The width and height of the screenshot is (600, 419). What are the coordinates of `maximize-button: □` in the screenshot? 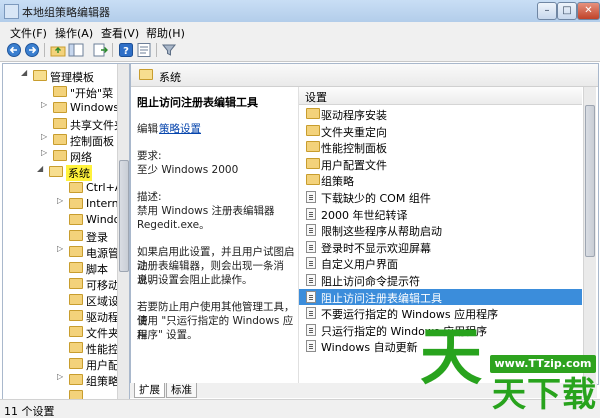 It's located at (567, 11).